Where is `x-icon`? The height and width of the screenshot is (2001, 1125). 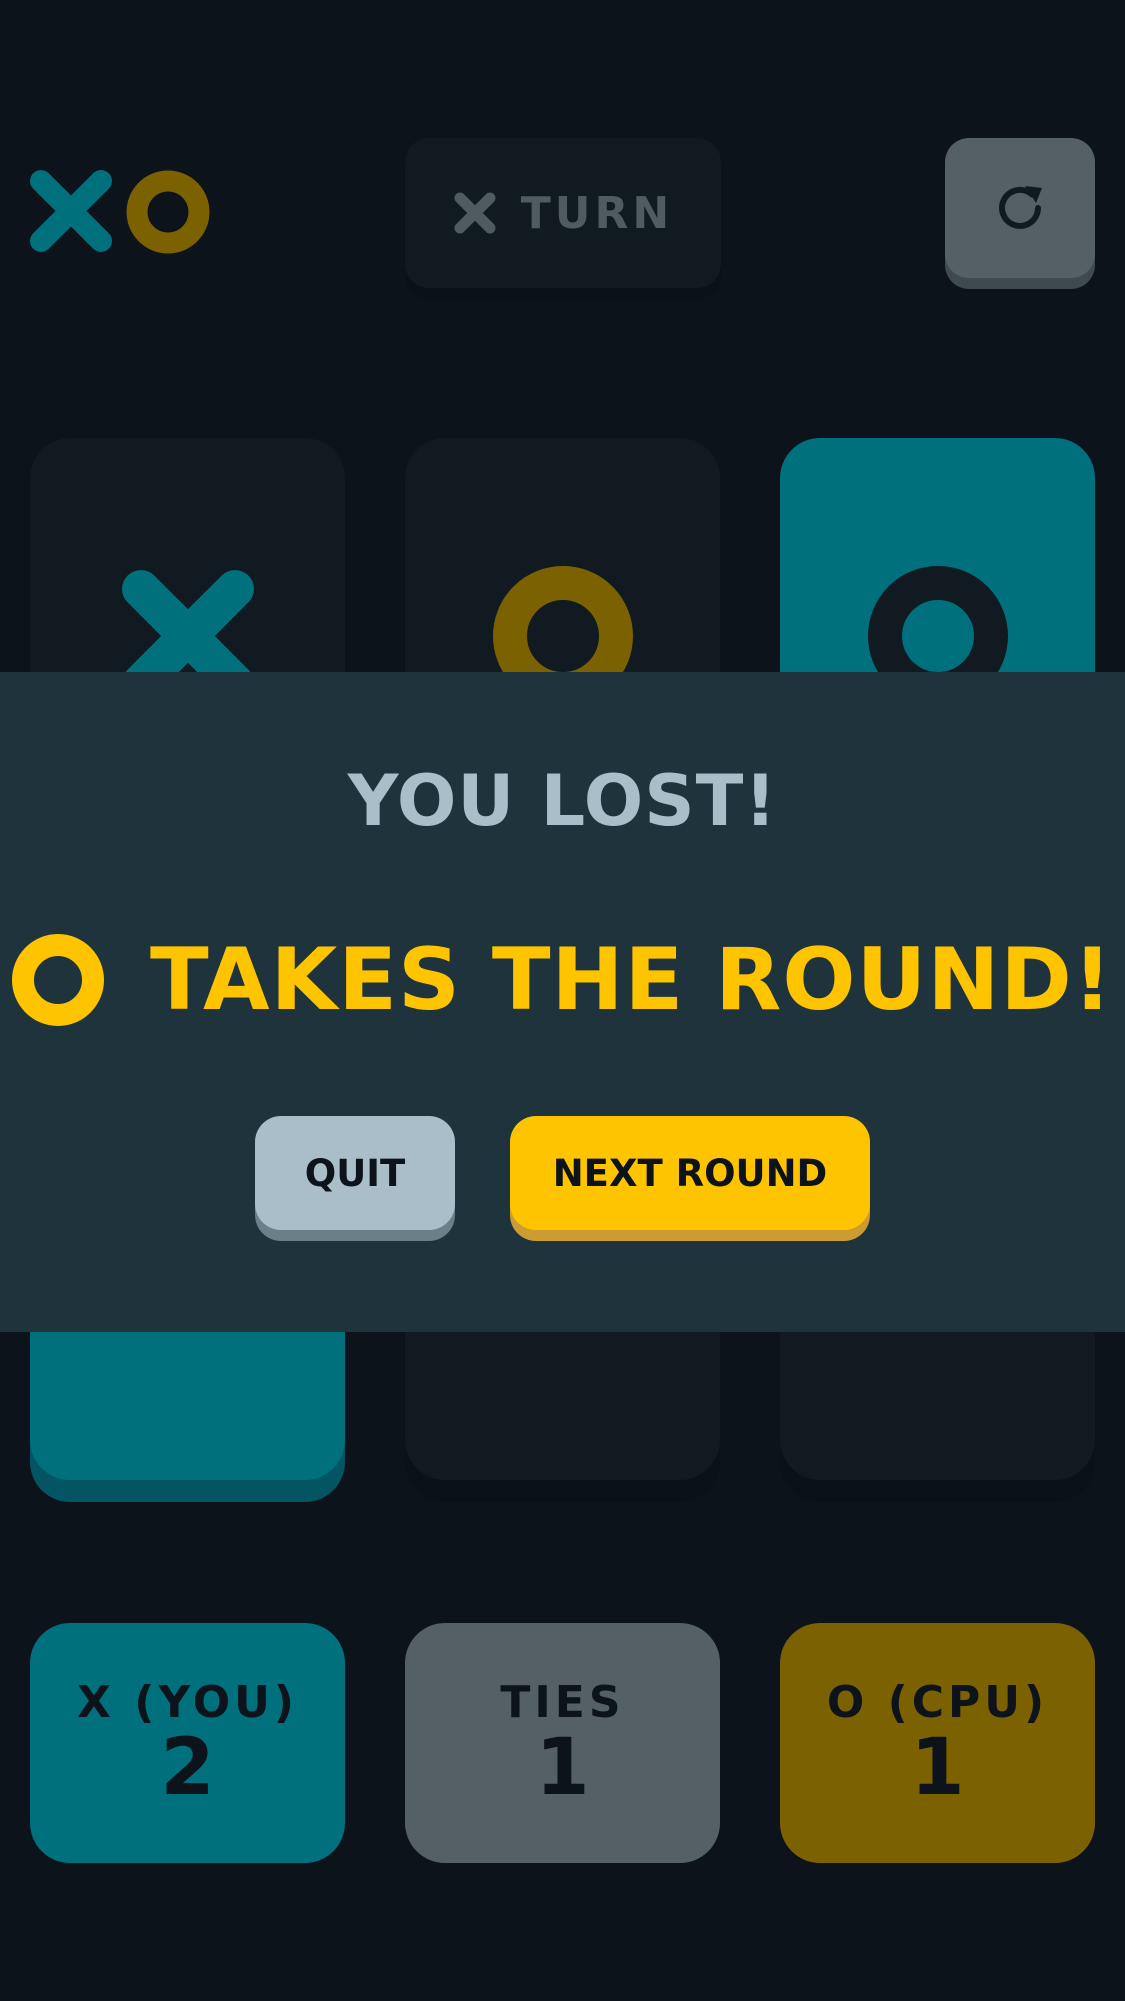 x-icon is located at coordinates (475, 213).